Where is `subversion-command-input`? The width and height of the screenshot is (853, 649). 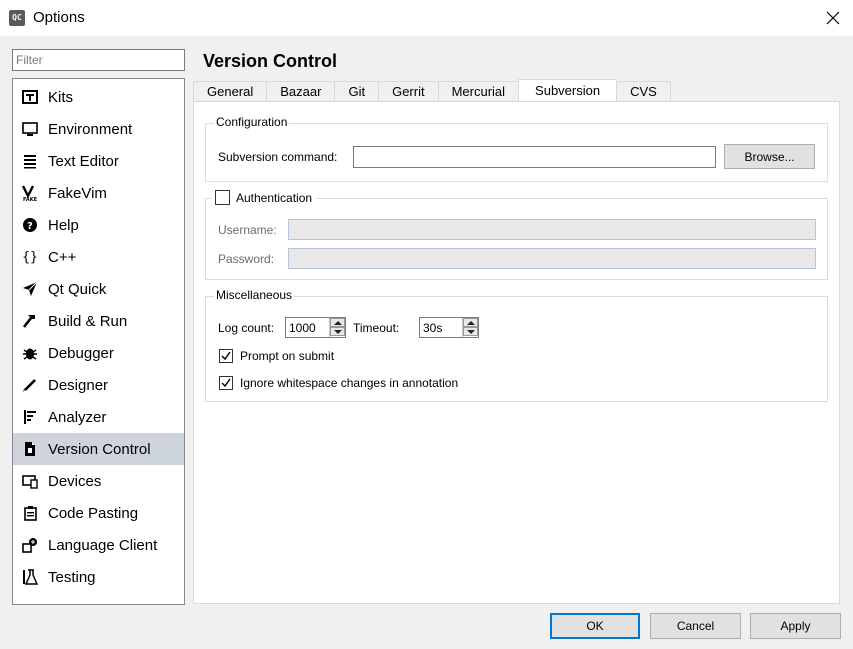
subversion-command-input is located at coordinates (534, 157).